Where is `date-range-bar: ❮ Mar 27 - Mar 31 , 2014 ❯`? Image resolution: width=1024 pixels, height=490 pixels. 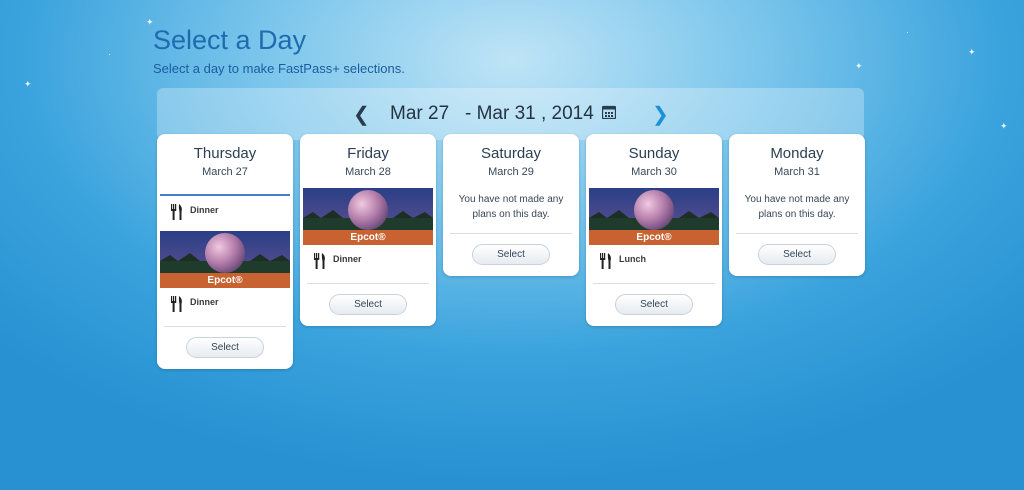 date-range-bar: ❮ Mar 27 - Mar 31 , 2014 ❯ is located at coordinates (510, 114).